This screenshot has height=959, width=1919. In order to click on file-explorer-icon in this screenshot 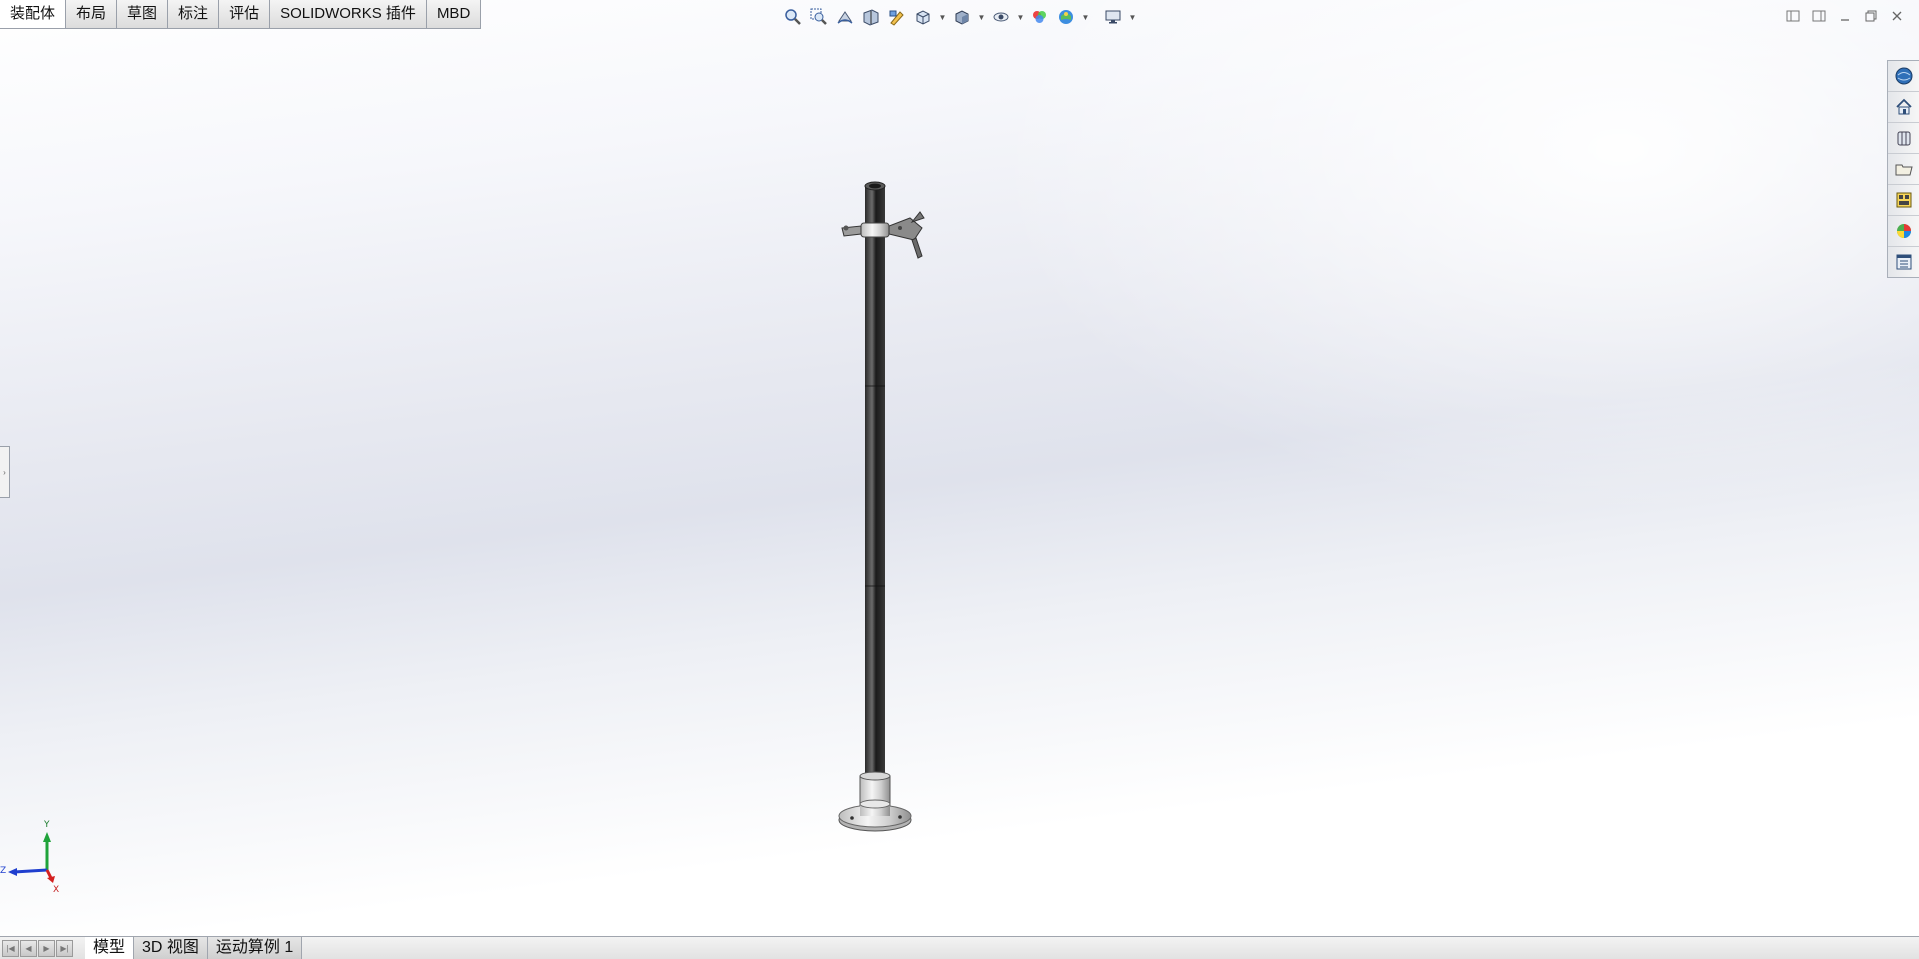, I will do `click(1903, 169)`.